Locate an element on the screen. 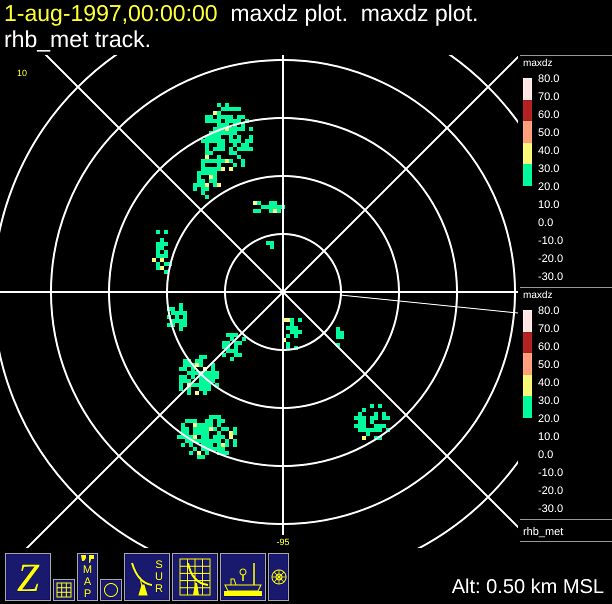  plot-subtitle: rhb_met track. is located at coordinates (78, 39).